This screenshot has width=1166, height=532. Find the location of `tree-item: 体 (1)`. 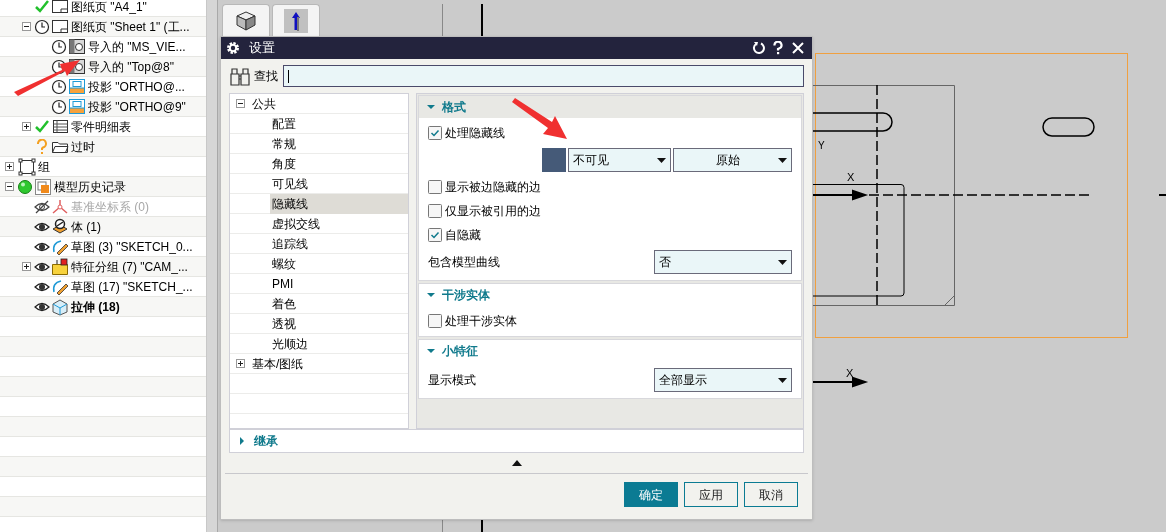

tree-item: 体 (1) is located at coordinates (86, 226).